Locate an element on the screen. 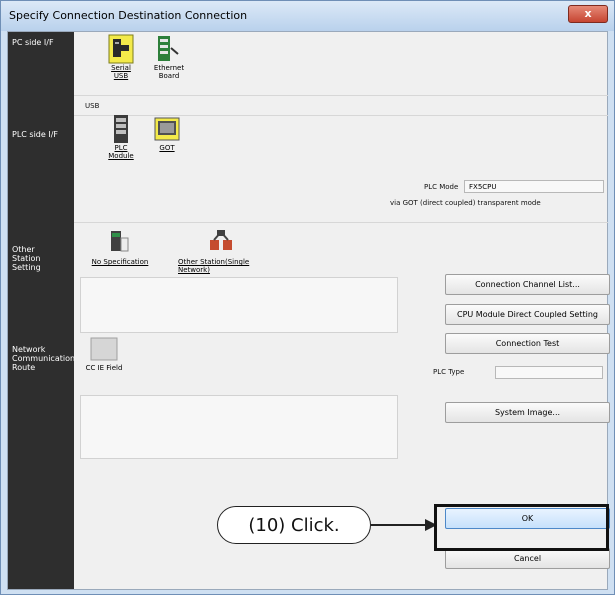  connection-test-button: Connection Test is located at coordinates (527, 343).